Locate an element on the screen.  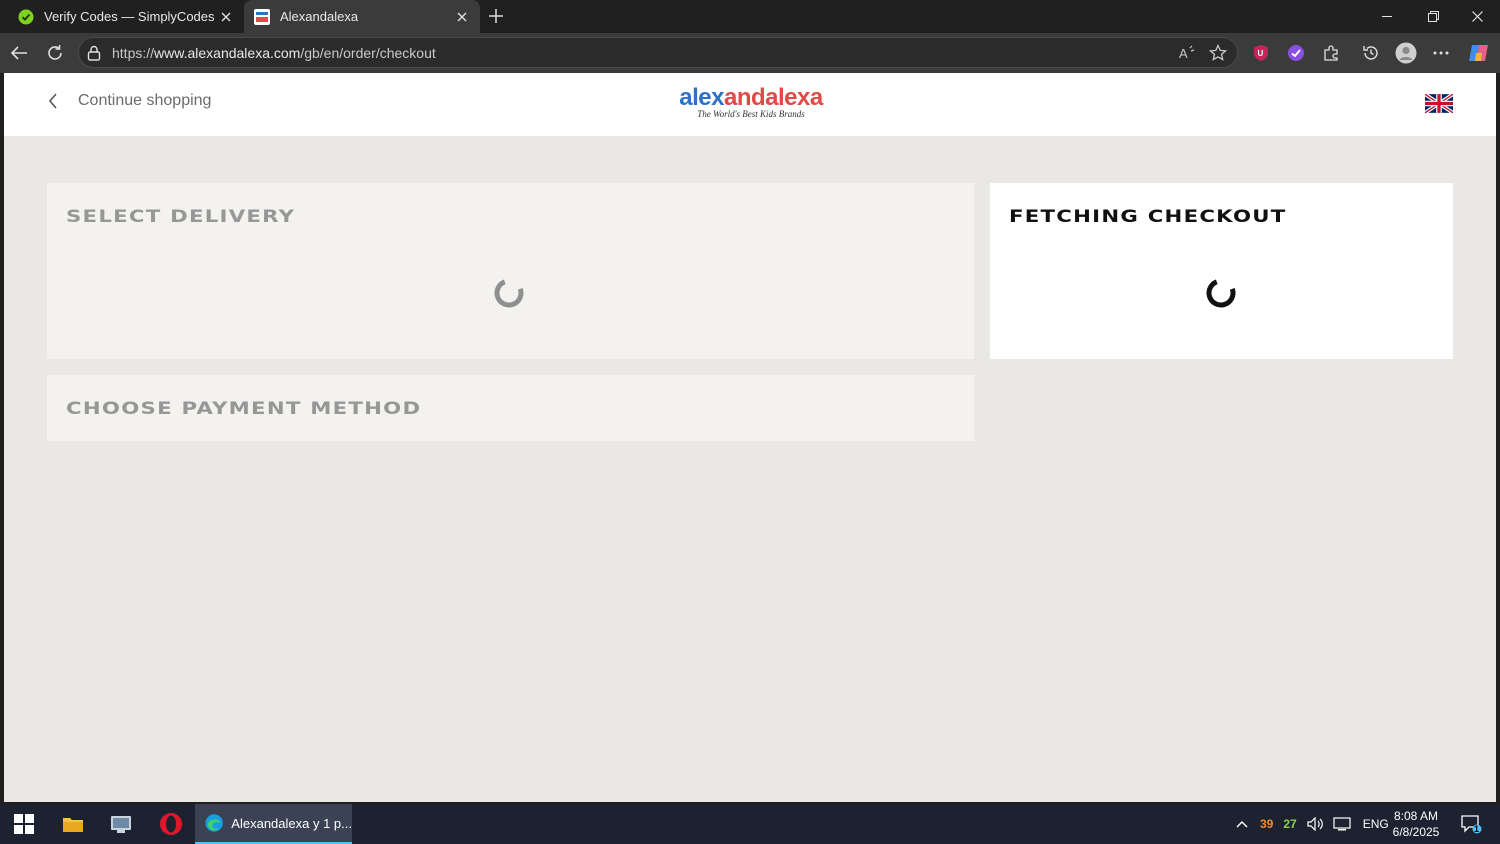
start-button is located at coordinates (24, 824).